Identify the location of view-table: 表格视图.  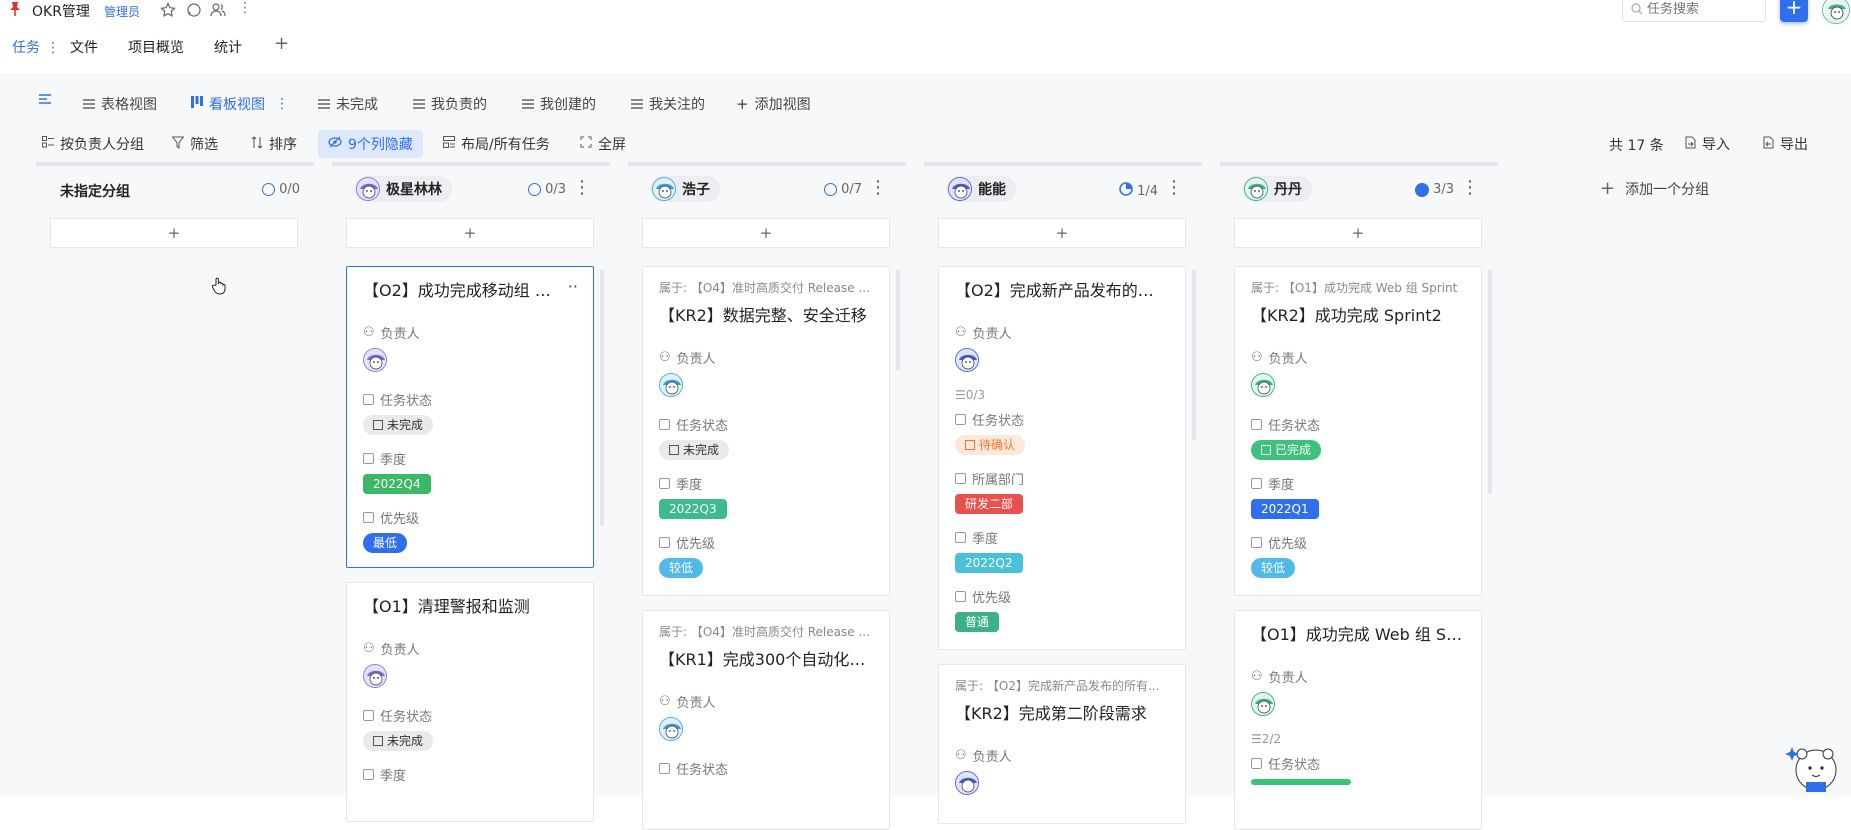
(120, 104).